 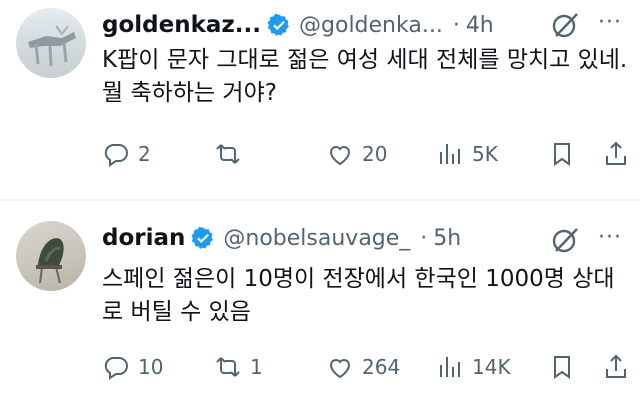 I want to click on action-bar: 2 20 5K, so click(x=367, y=157).